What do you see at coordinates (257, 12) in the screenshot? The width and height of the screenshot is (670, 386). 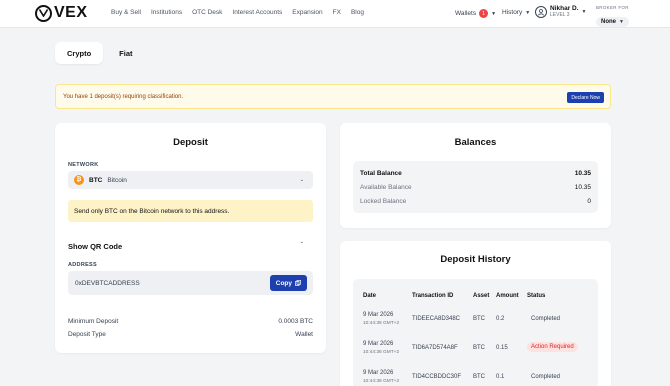 I see `nav-interest-accounts: Interest Accounts` at bounding box center [257, 12].